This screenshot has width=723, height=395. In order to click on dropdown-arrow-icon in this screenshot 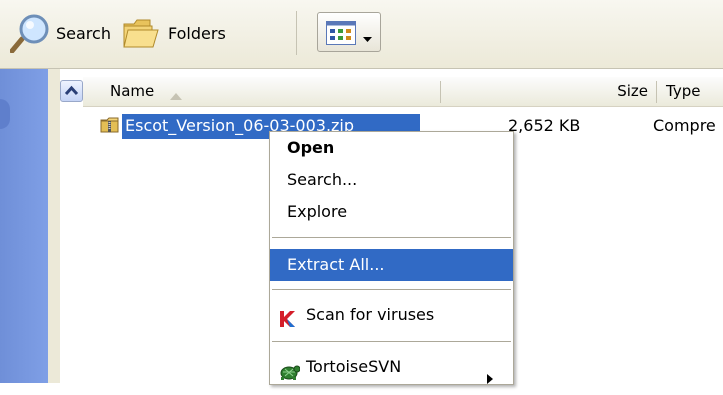, I will do `click(367, 38)`.